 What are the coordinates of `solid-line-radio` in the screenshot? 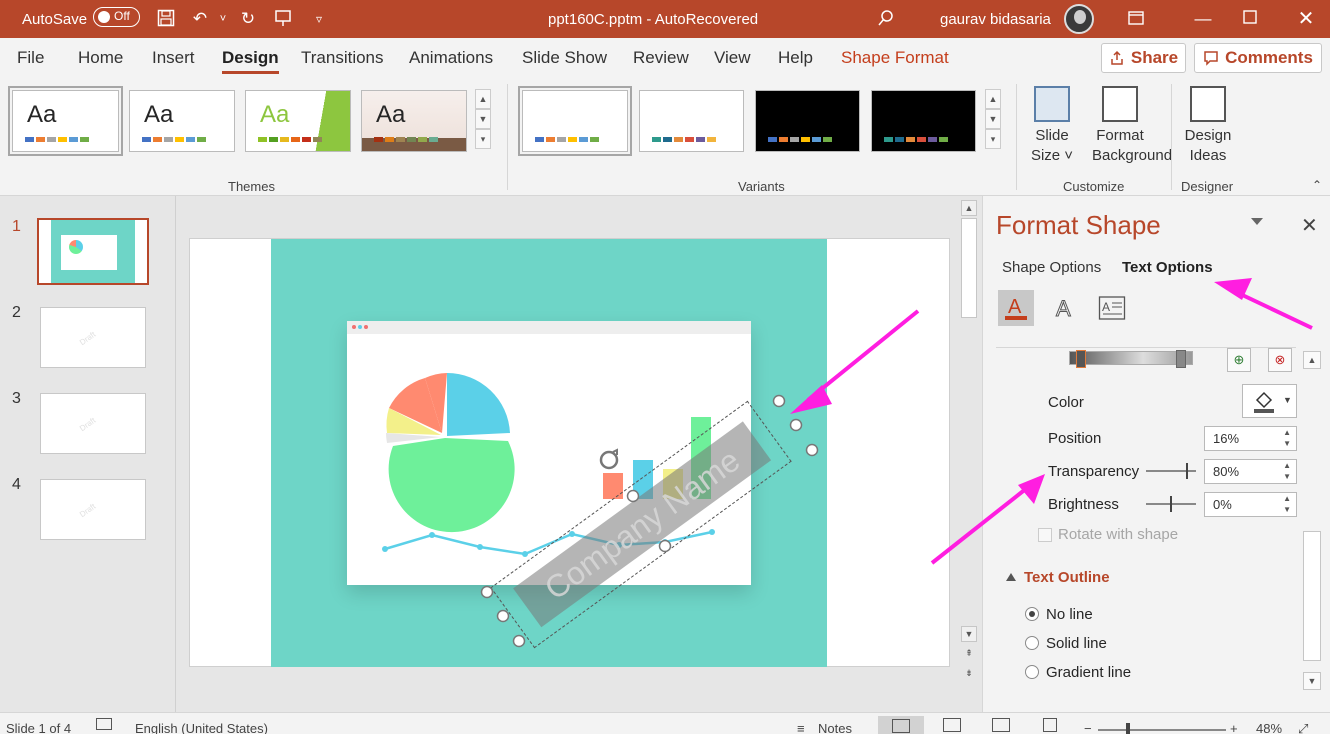 It's located at (1032, 643).